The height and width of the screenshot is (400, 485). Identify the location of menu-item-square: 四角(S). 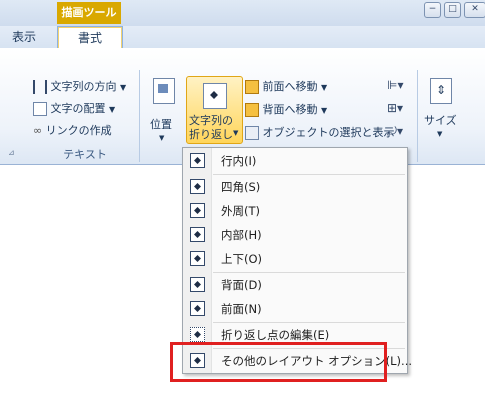
(295, 186).